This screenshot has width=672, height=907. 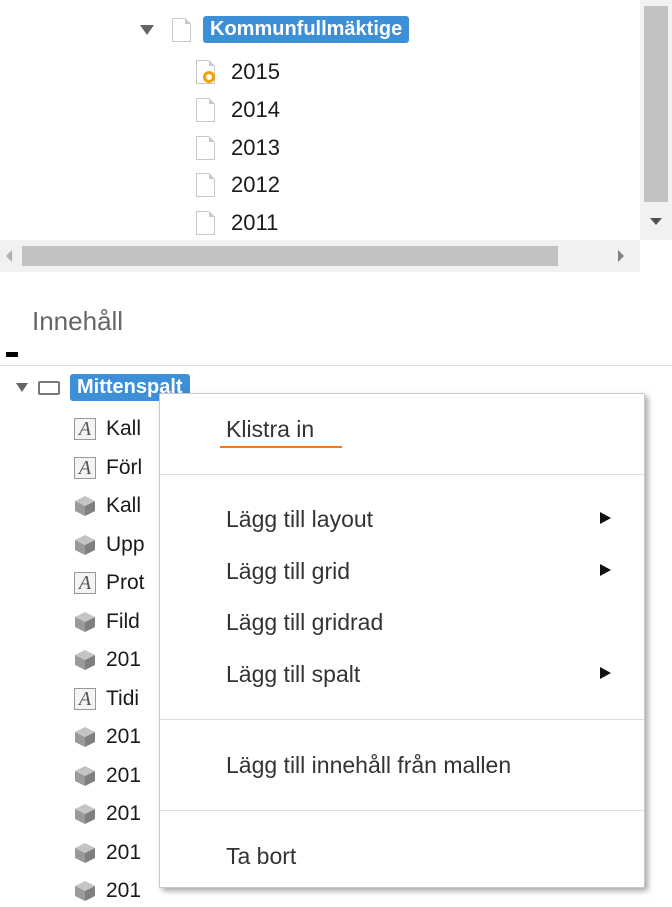 I want to click on scrollbar-corner, so click(x=656, y=256).